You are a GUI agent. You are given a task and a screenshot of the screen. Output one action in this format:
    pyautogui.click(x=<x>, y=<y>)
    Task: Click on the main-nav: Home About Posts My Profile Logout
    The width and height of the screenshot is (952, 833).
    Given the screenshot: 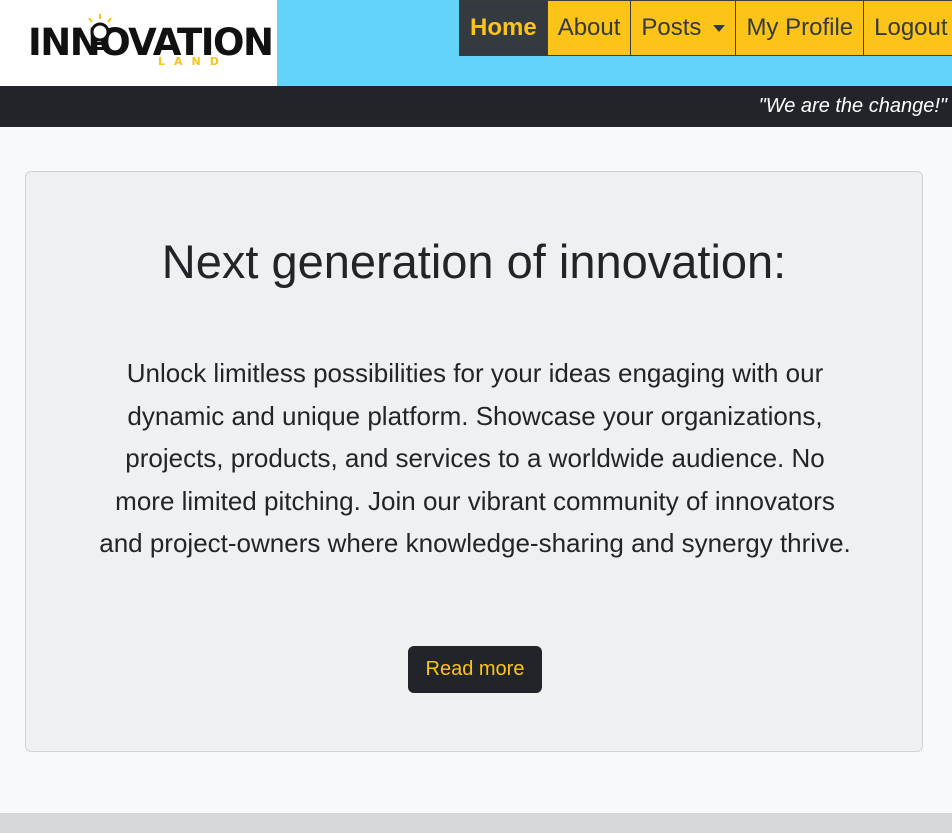 What is the action you would take?
    pyautogui.click(x=705, y=28)
    